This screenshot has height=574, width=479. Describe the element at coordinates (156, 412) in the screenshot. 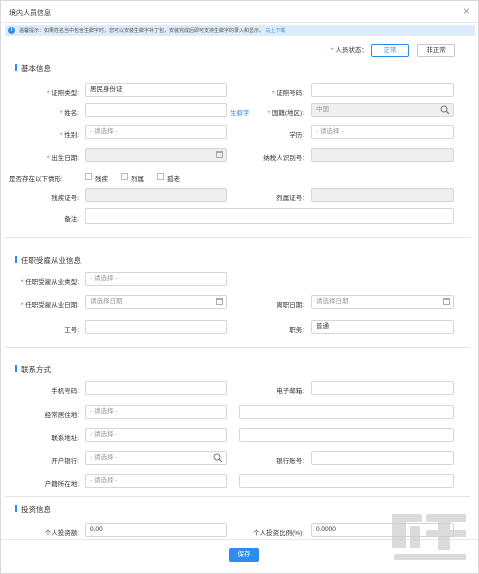

I see `residence-select: - 请选择 -` at that location.